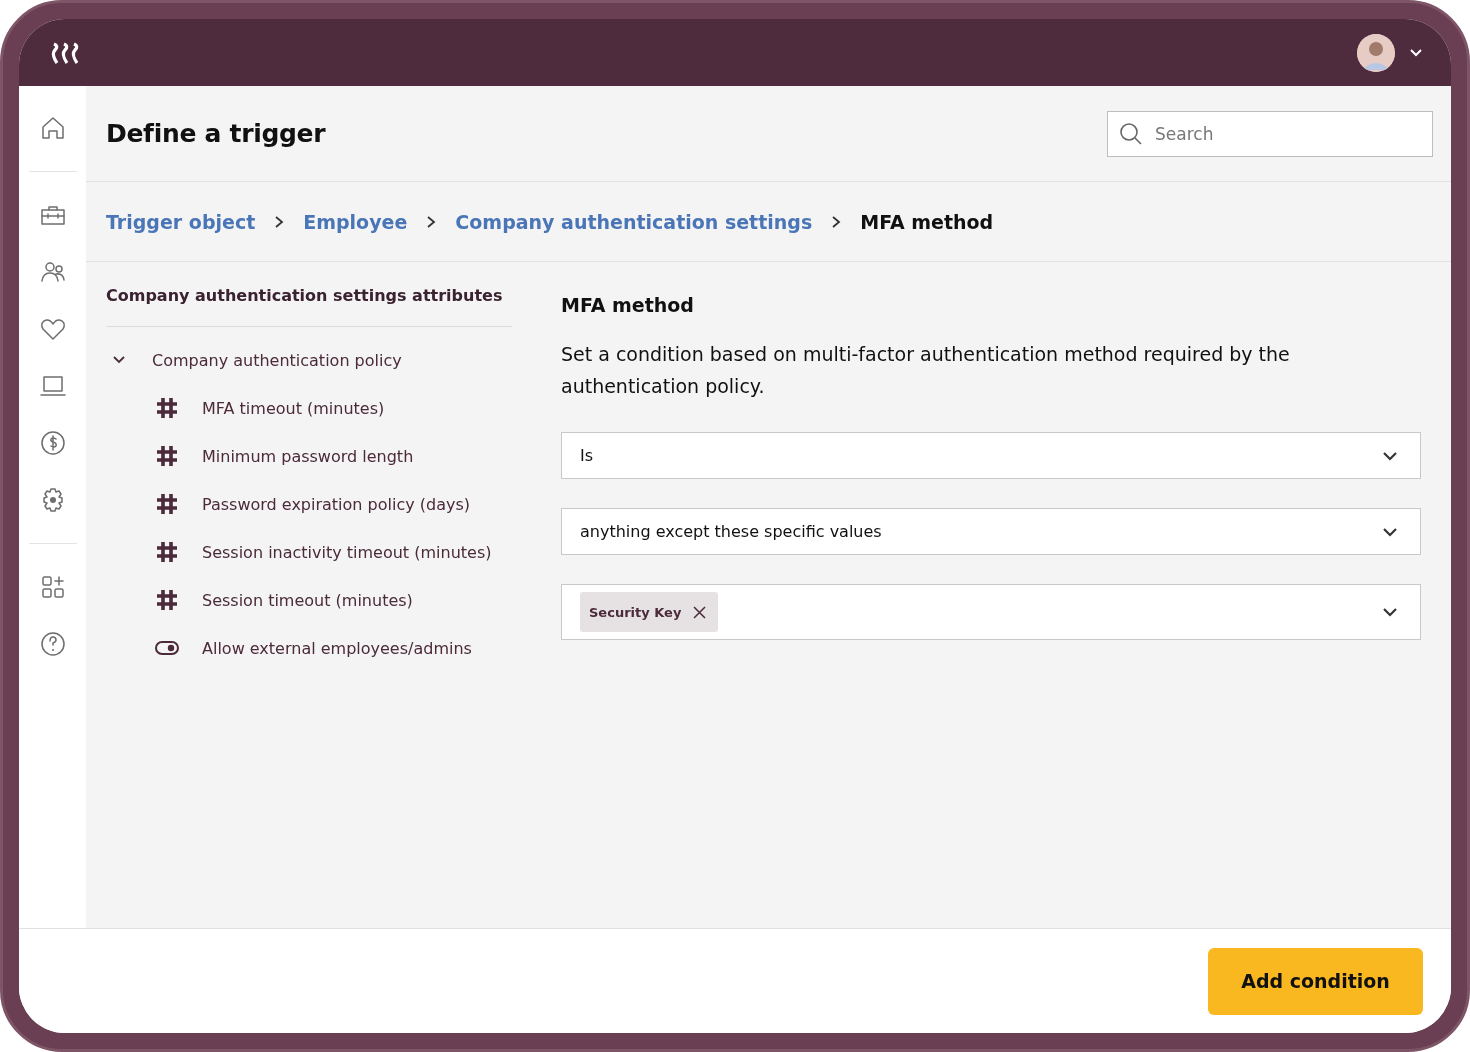  Describe the element at coordinates (355, 221) in the screenshot. I see `breadcrumb-link: Employee` at that location.